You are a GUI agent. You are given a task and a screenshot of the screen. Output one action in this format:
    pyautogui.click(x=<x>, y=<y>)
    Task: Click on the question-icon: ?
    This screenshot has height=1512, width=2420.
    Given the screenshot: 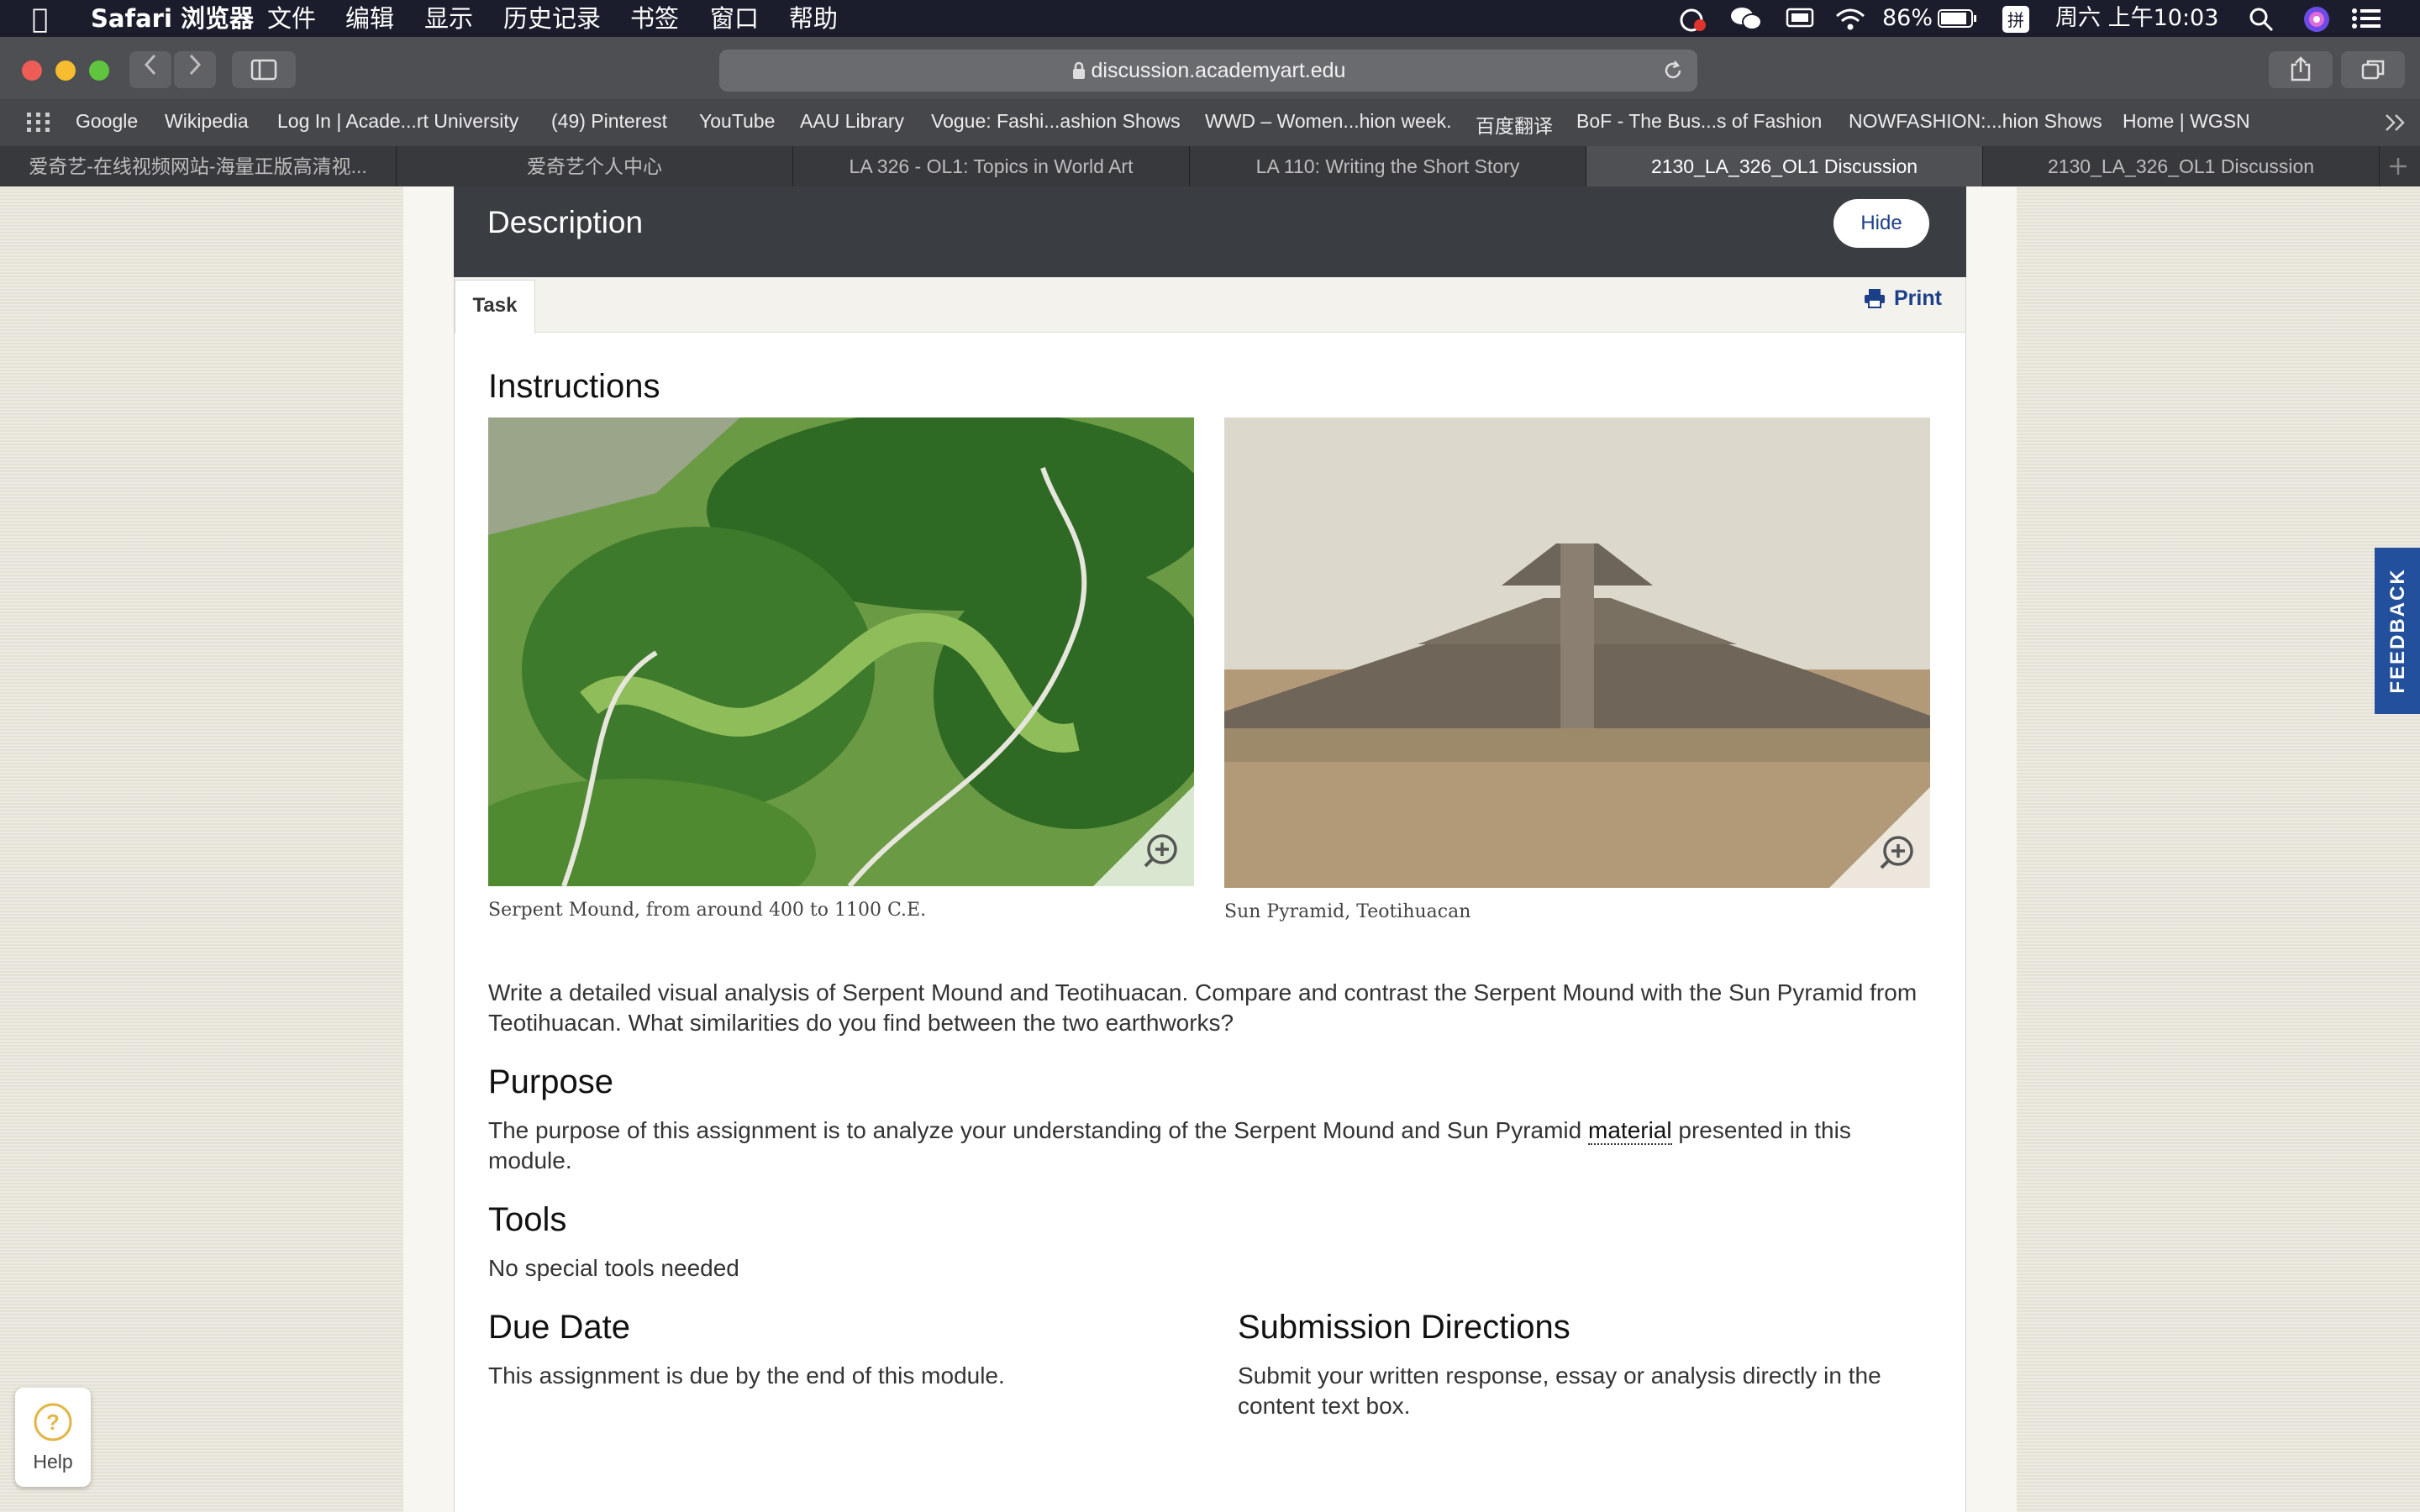 What is the action you would take?
    pyautogui.click(x=53, y=1422)
    